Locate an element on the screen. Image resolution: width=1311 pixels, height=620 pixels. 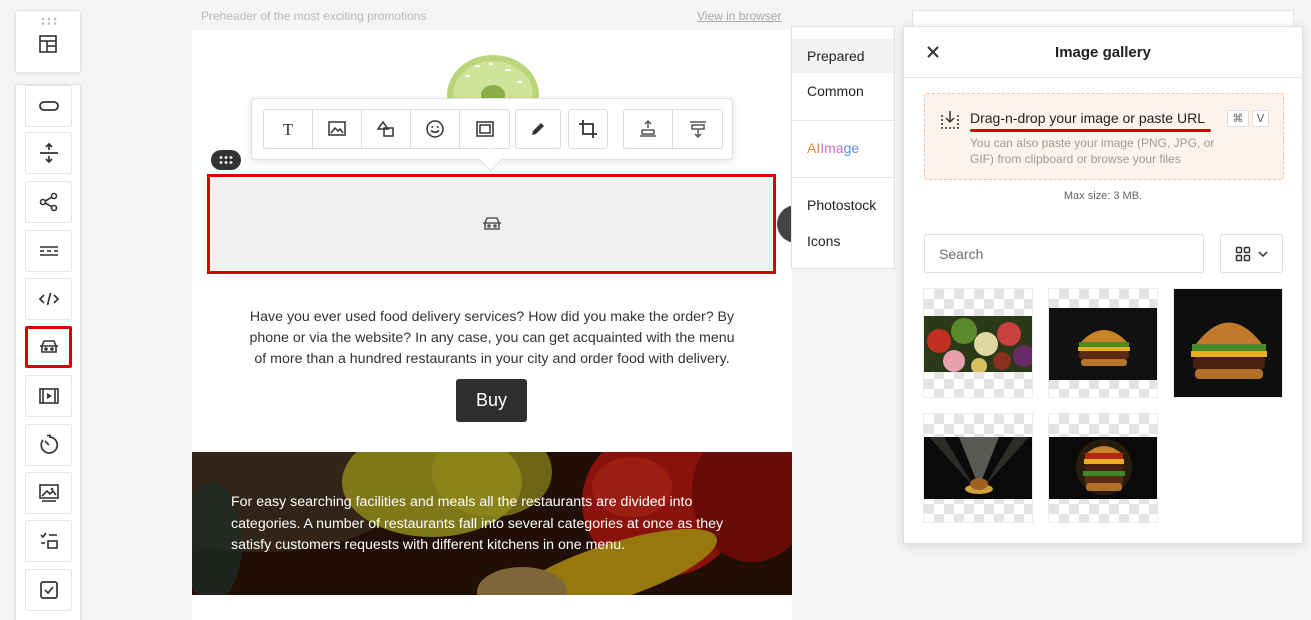
image-icon is located at coordinates (337, 128).